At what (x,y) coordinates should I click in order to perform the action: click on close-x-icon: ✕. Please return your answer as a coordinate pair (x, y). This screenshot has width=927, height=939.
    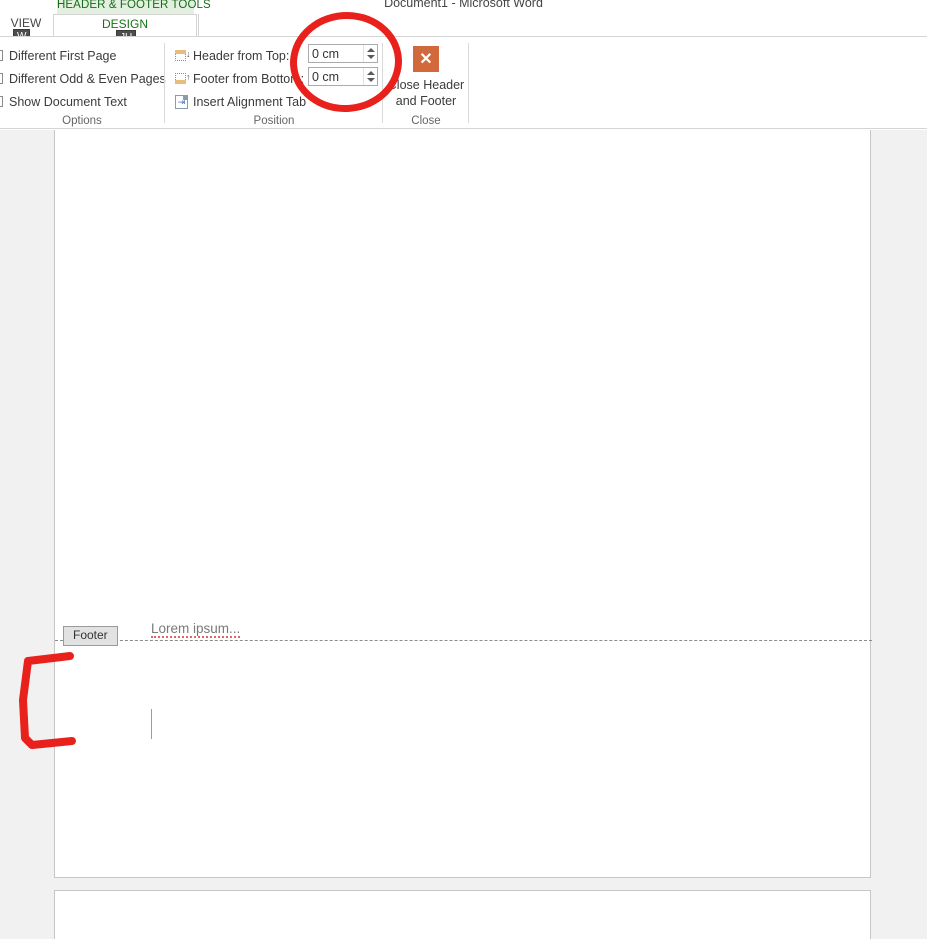
    Looking at the image, I should click on (426, 59).